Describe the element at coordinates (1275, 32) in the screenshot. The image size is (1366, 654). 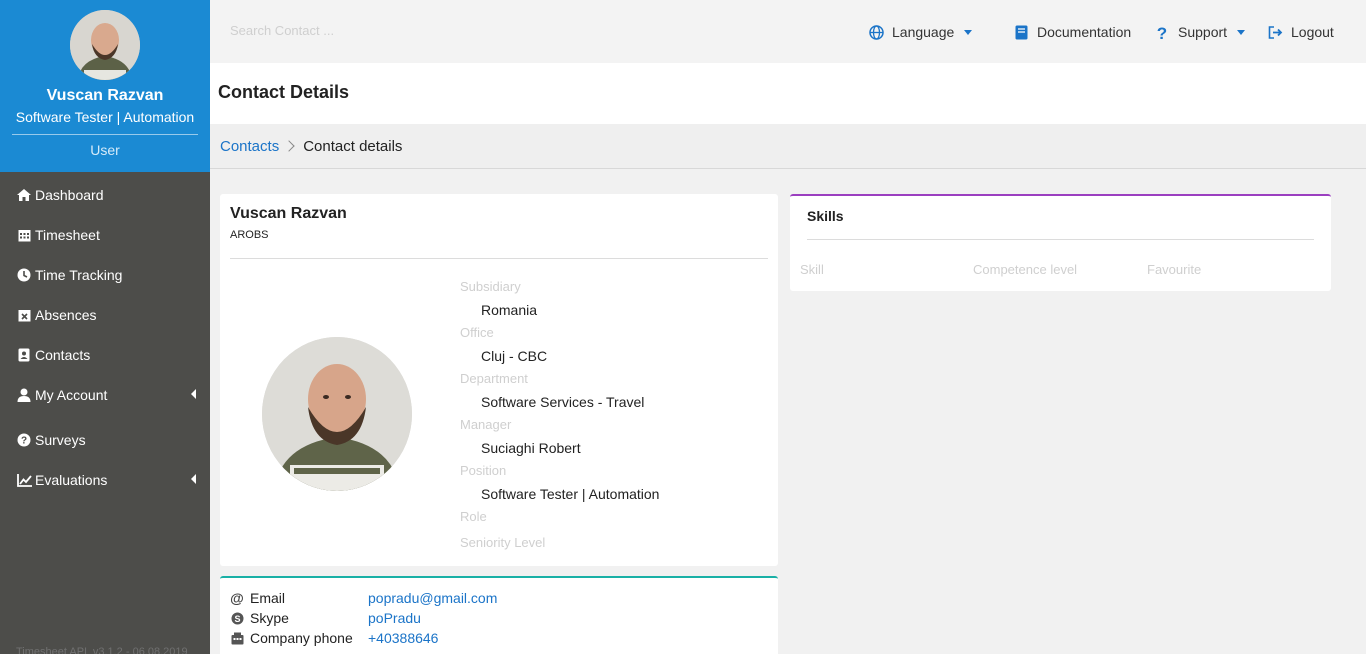
I see `logout-icon` at that location.